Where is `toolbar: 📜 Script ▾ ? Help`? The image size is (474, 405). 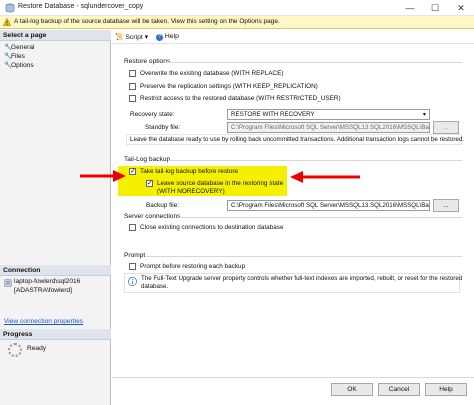
toolbar: 📜 Script ▾ ? Help is located at coordinates (293, 37).